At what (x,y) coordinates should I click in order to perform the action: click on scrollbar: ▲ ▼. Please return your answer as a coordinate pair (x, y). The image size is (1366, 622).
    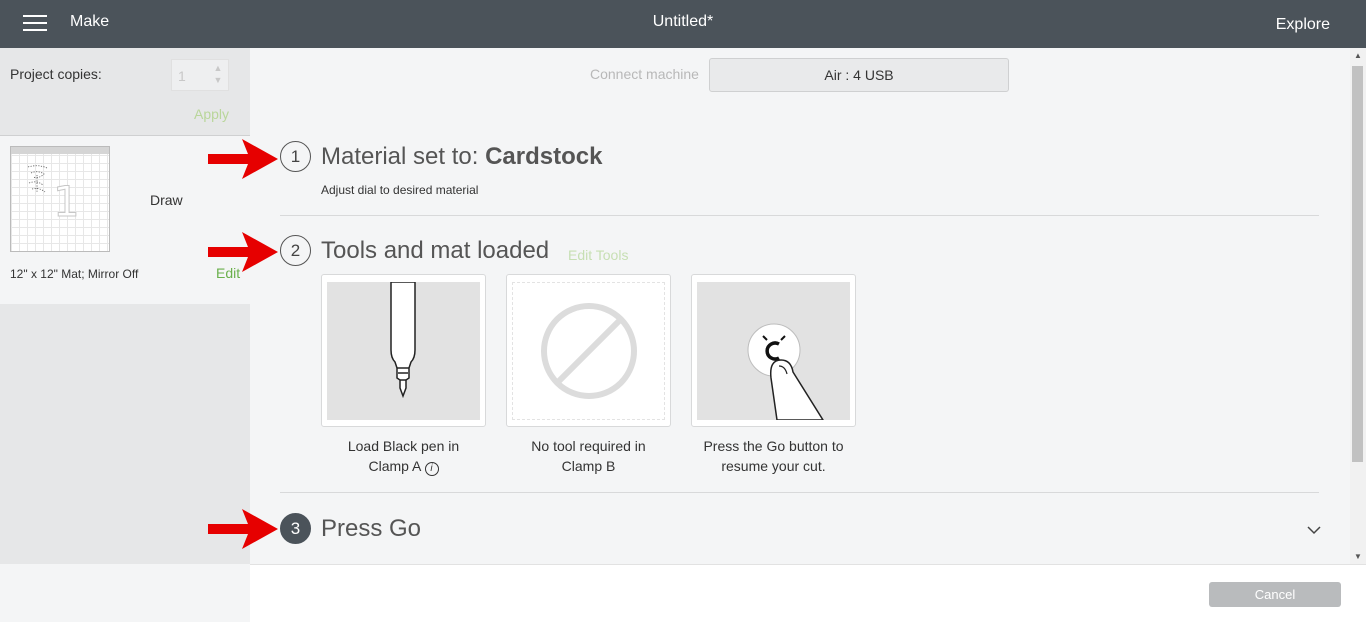
    Looking at the image, I should click on (1358, 306).